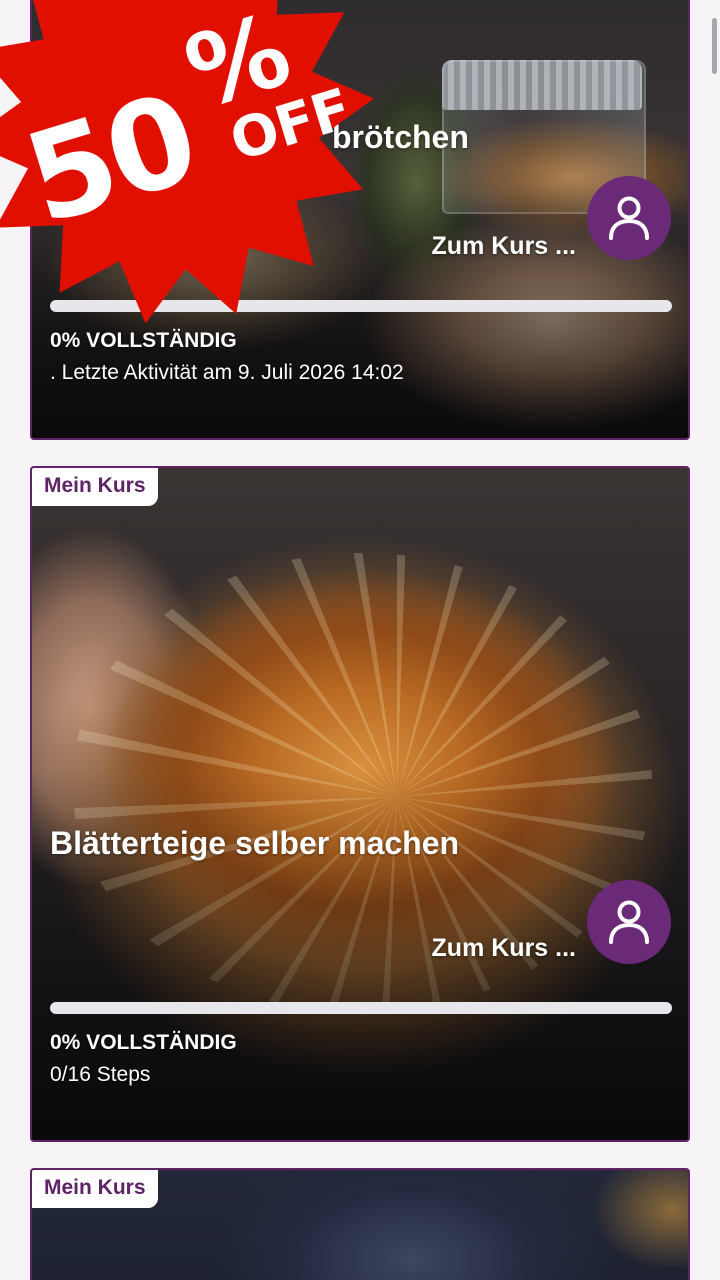  I want to click on course-steps-count: 0/16 Steps, so click(100, 1074).